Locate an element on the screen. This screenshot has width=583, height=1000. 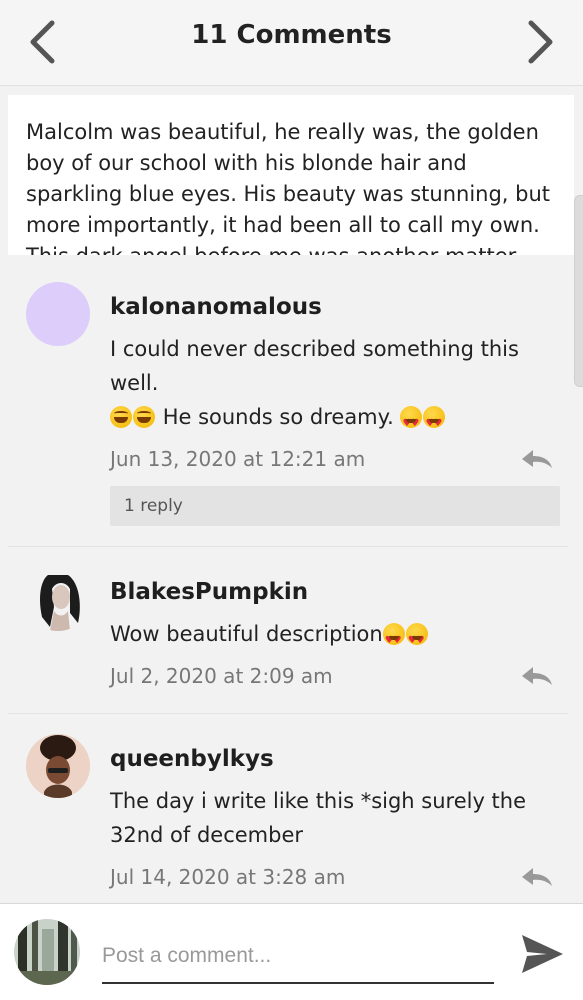
forward-button is located at coordinates (541, 42).